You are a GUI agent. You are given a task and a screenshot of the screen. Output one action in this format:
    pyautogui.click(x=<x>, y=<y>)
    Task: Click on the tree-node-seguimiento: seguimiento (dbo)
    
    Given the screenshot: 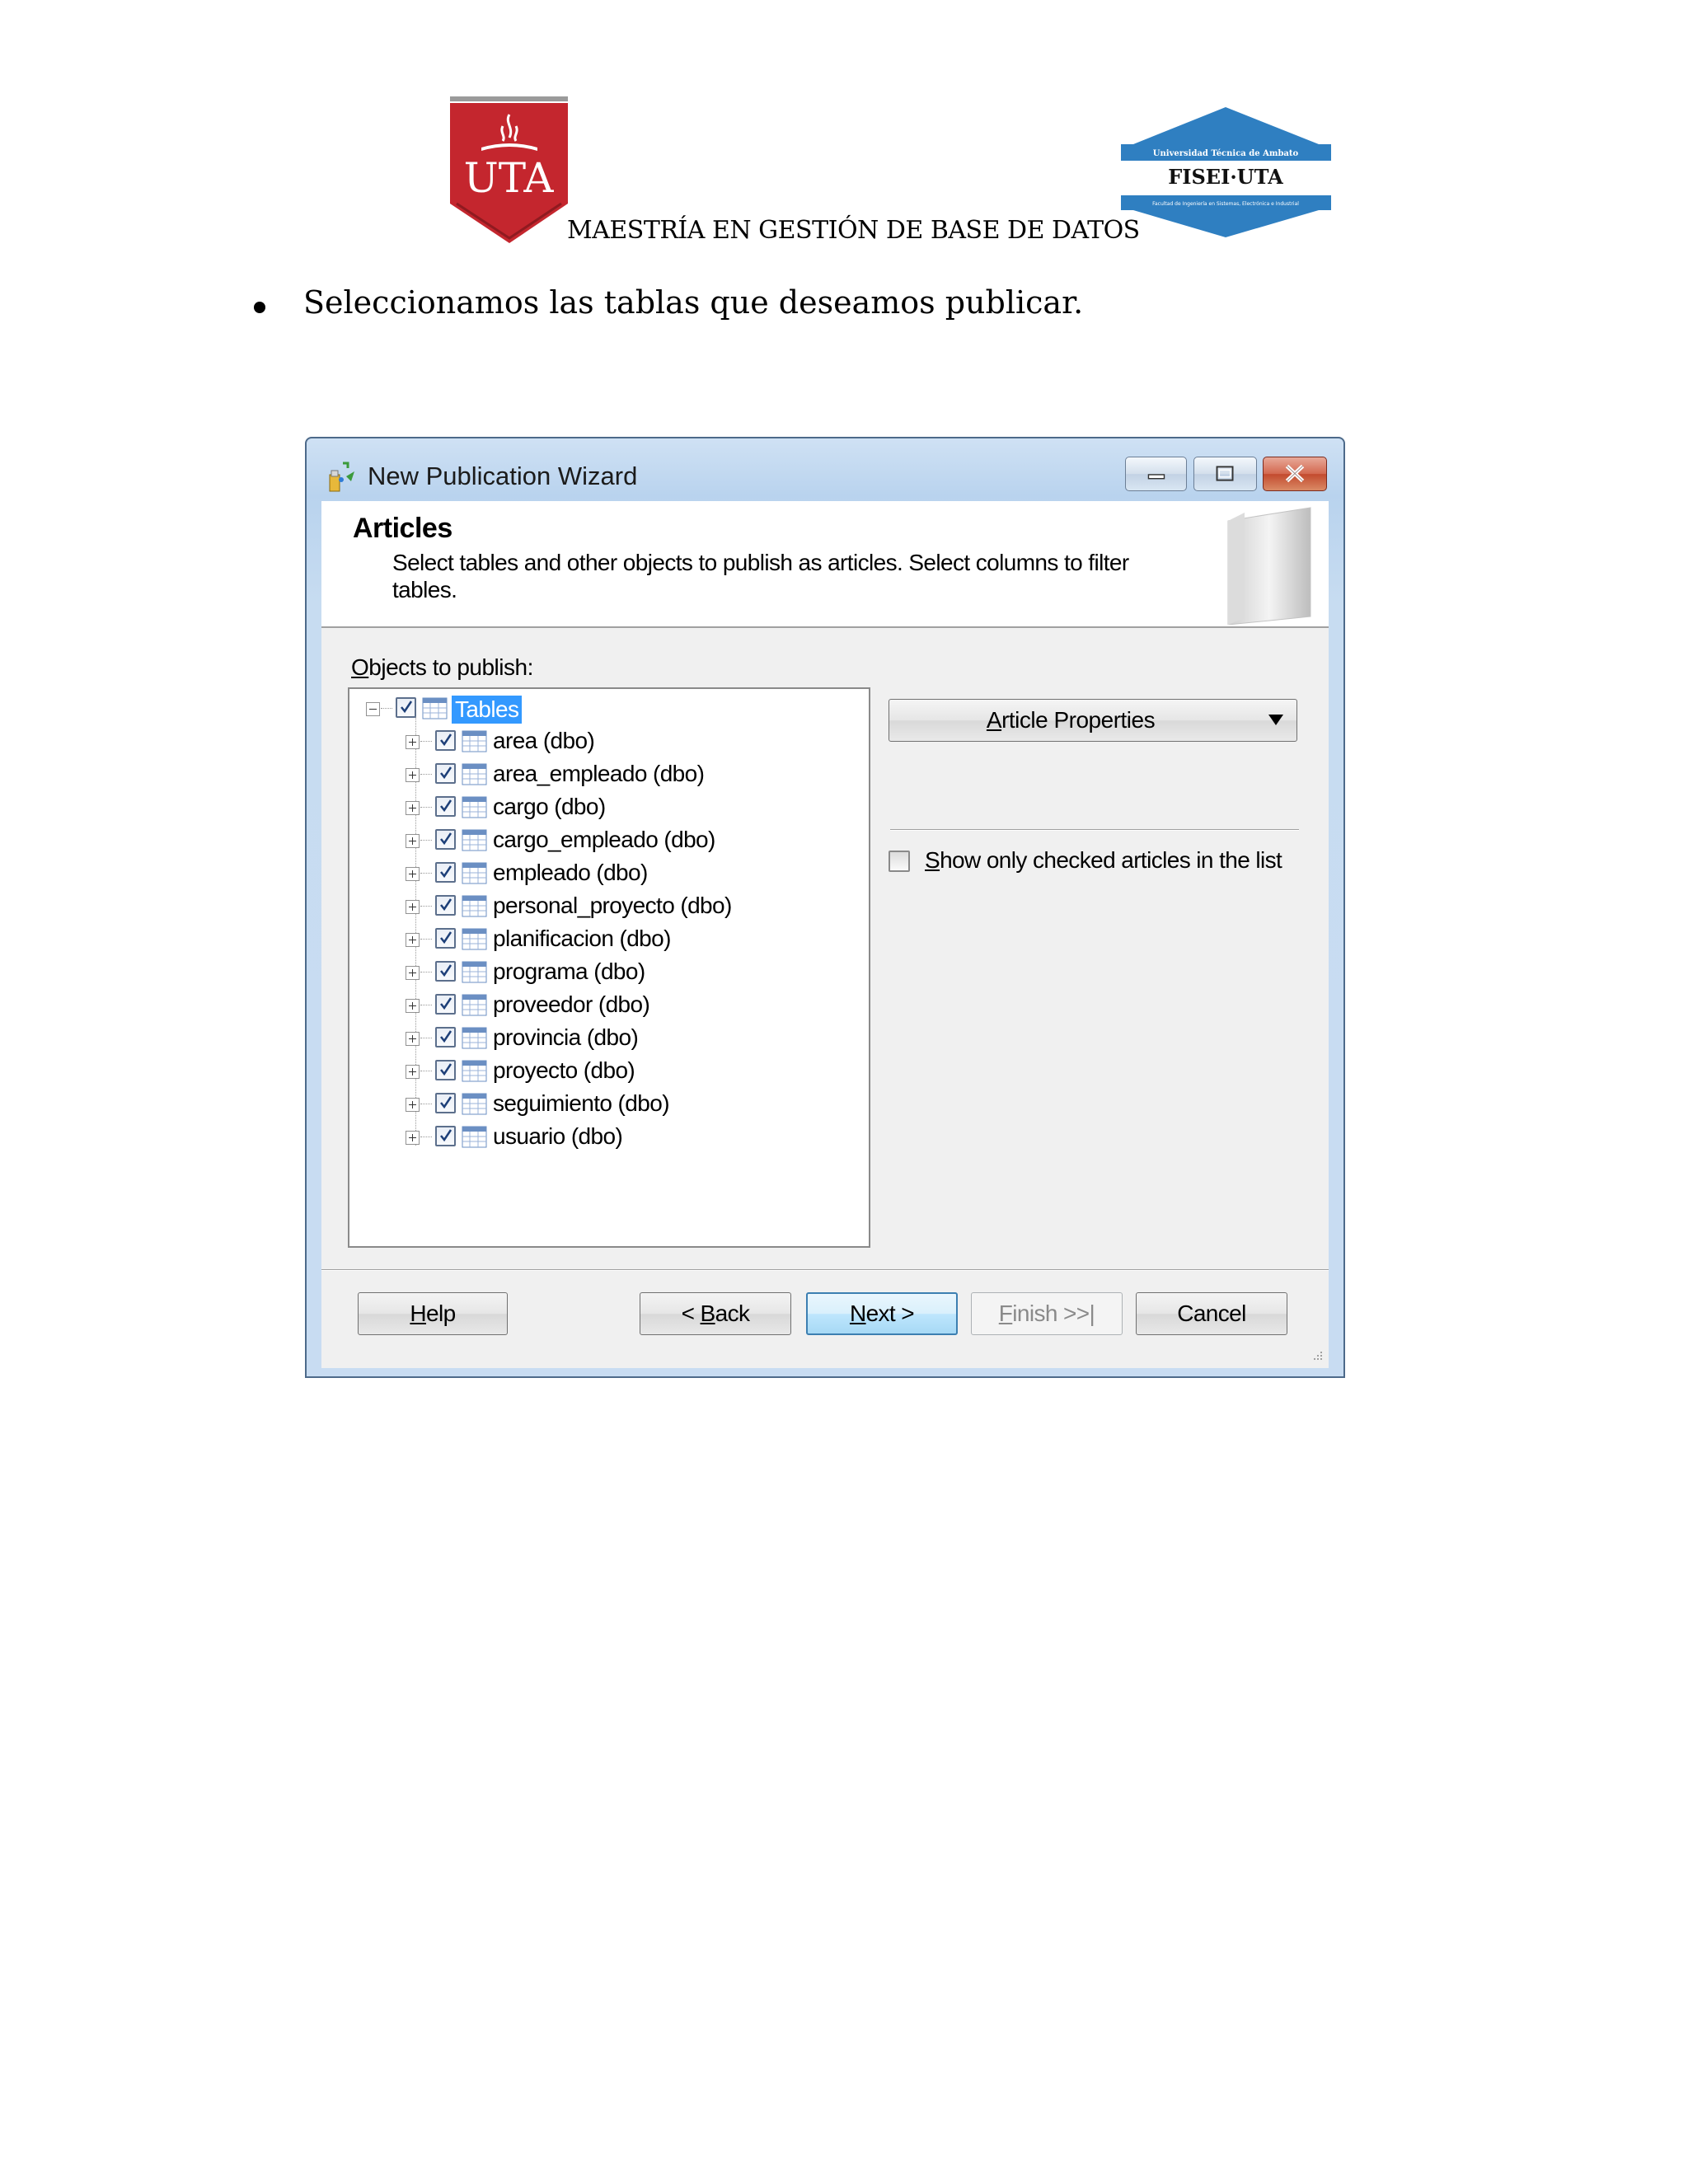 What is the action you would take?
    pyautogui.click(x=605, y=1104)
    